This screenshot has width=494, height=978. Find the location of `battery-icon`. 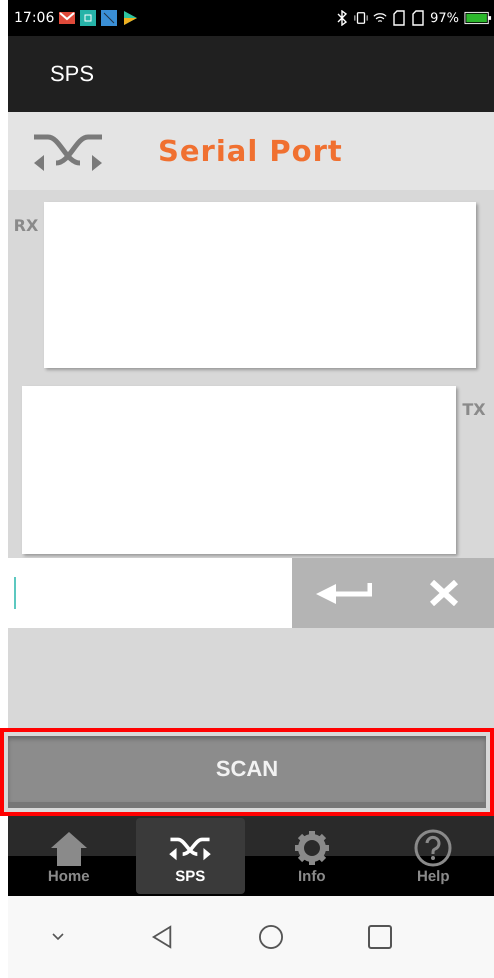

battery-icon is located at coordinates (478, 18).